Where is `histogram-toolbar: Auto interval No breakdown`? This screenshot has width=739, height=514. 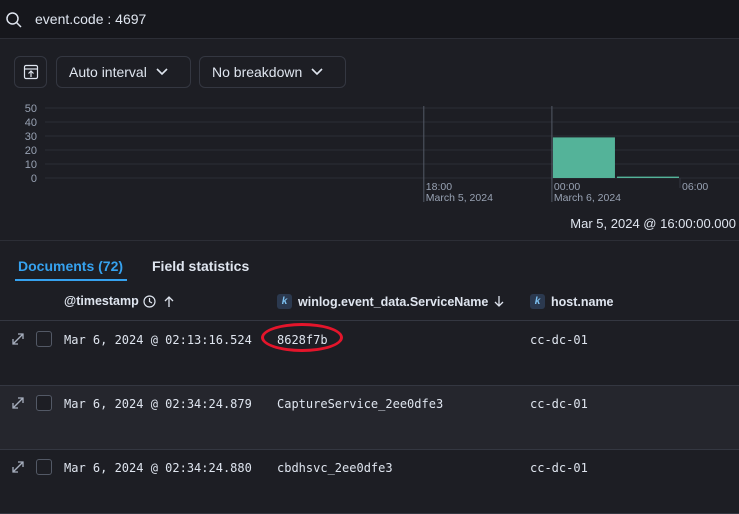
histogram-toolbar: Auto interval No breakdown is located at coordinates (369, 72).